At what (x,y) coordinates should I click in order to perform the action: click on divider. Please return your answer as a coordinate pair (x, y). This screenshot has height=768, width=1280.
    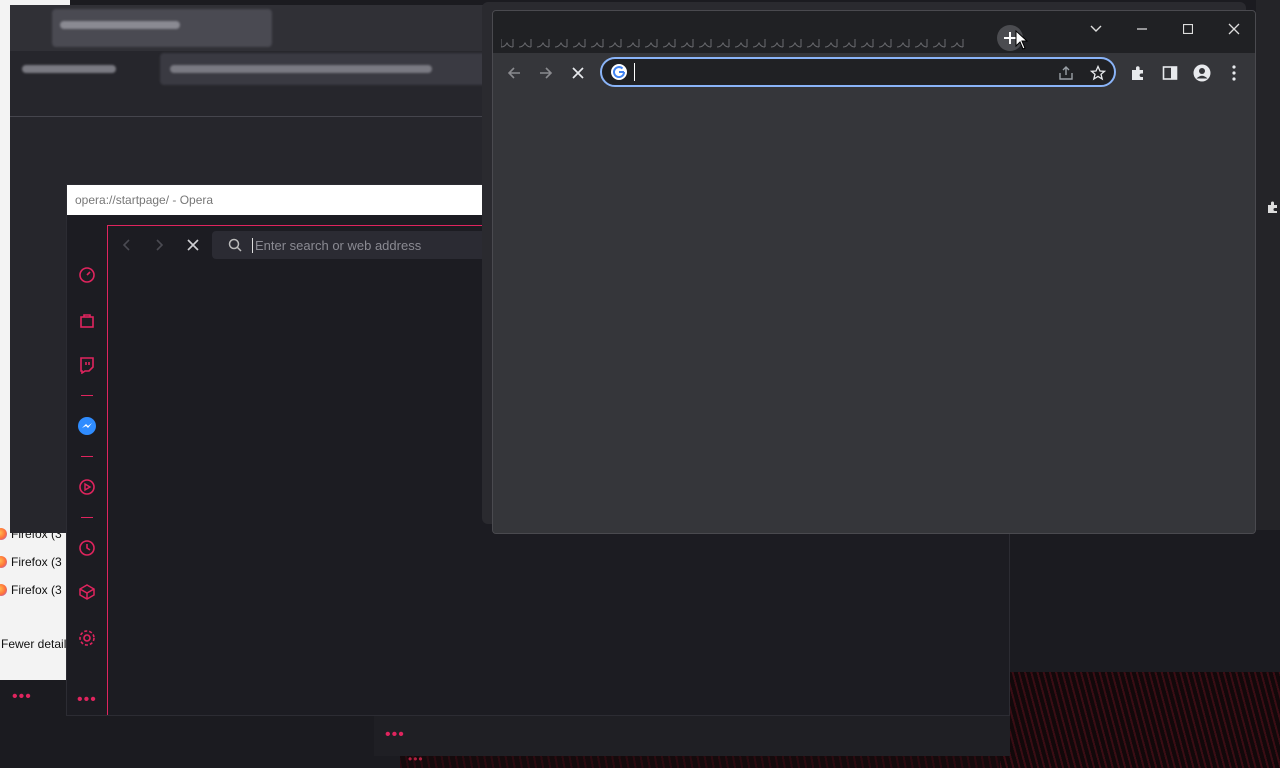
    Looking at the image, I should click on (250, 116).